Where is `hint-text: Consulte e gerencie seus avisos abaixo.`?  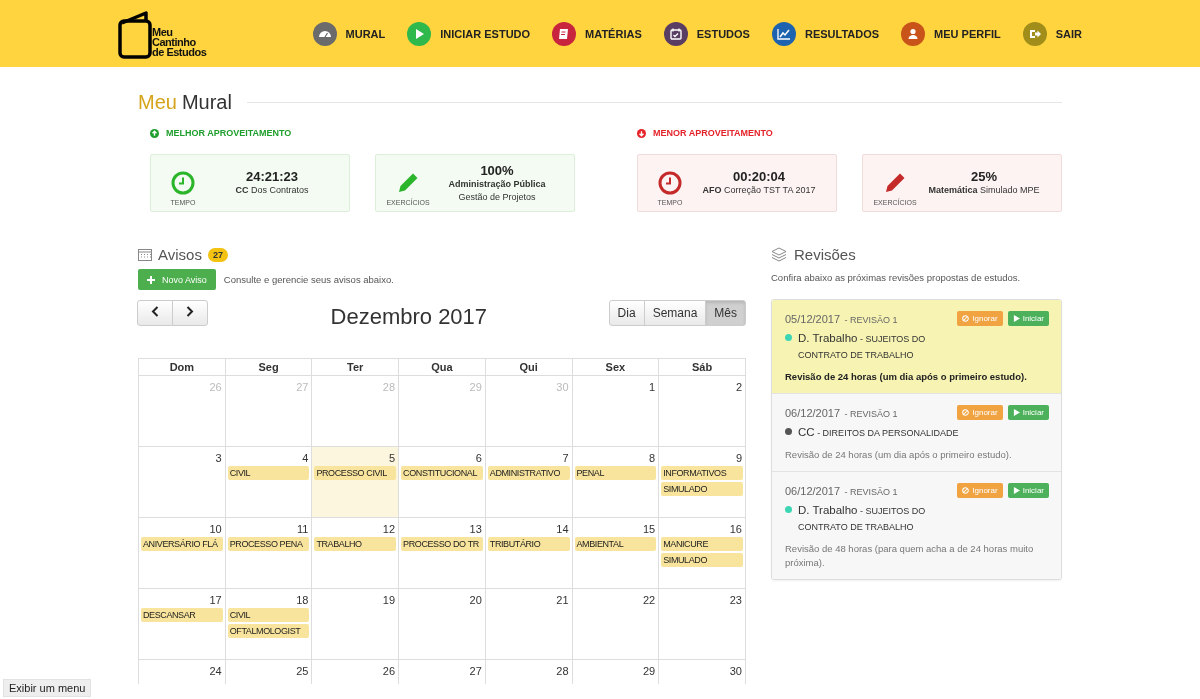
hint-text: Consulte e gerencie seus avisos abaixo. is located at coordinates (308, 279).